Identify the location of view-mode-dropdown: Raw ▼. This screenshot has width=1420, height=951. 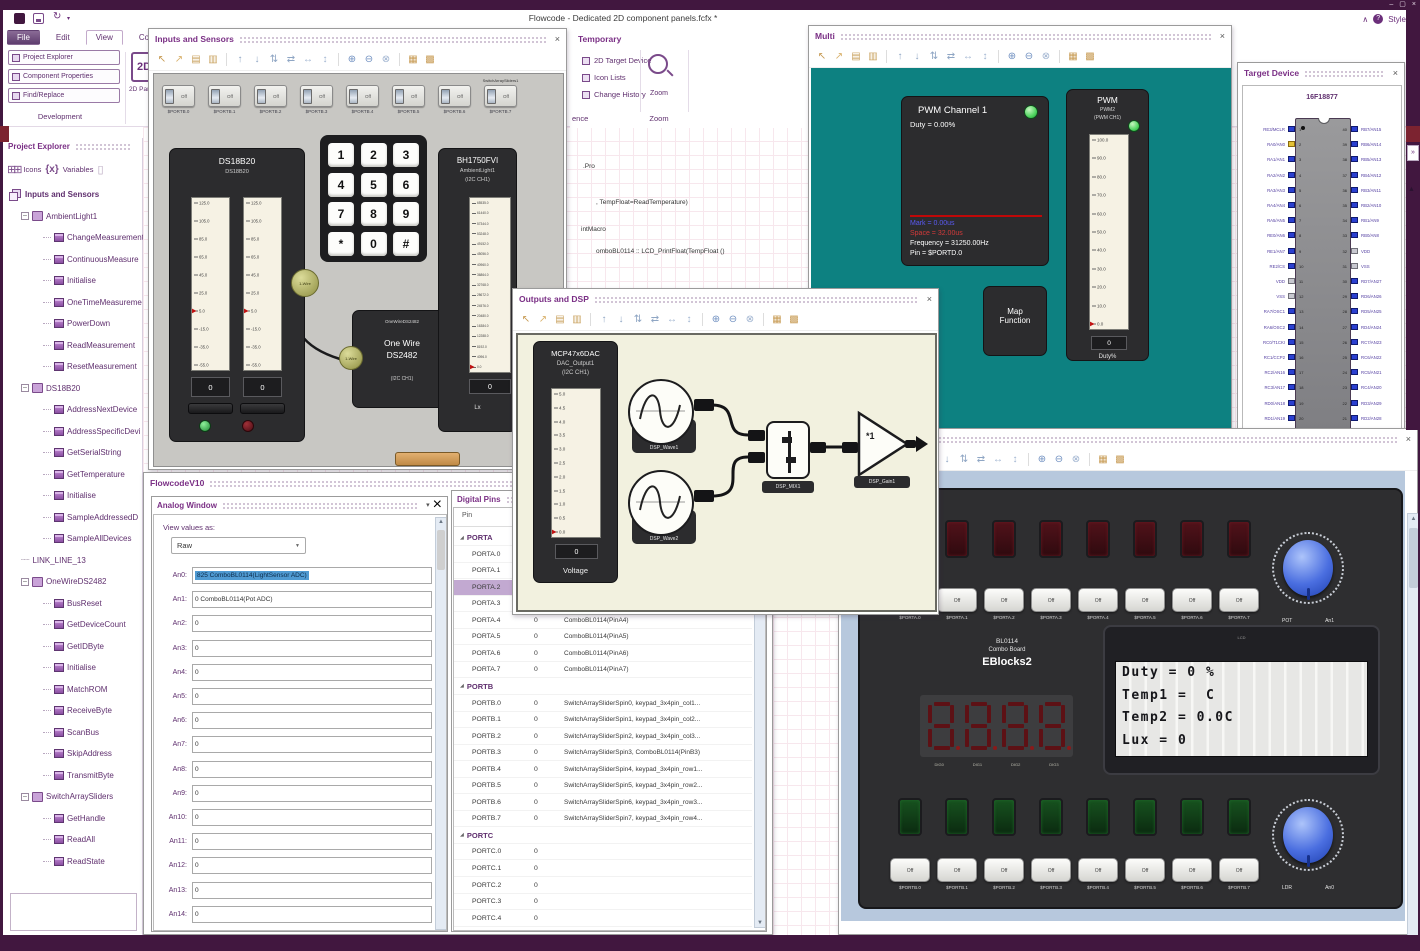
(238, 545).